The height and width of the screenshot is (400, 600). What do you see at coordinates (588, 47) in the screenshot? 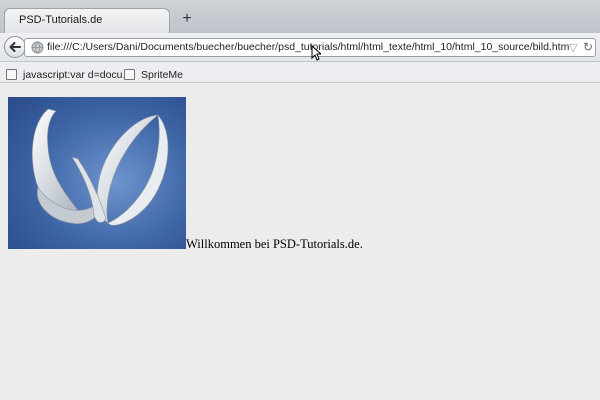
I see `reload-icon: ↻` at bounding box center [588, 47].